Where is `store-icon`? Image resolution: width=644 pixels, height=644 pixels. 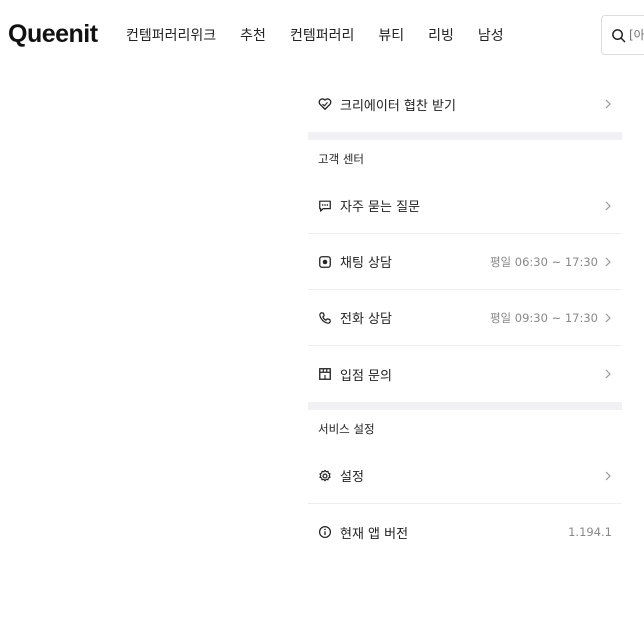
store-icon is located at coordinates (325, 374).